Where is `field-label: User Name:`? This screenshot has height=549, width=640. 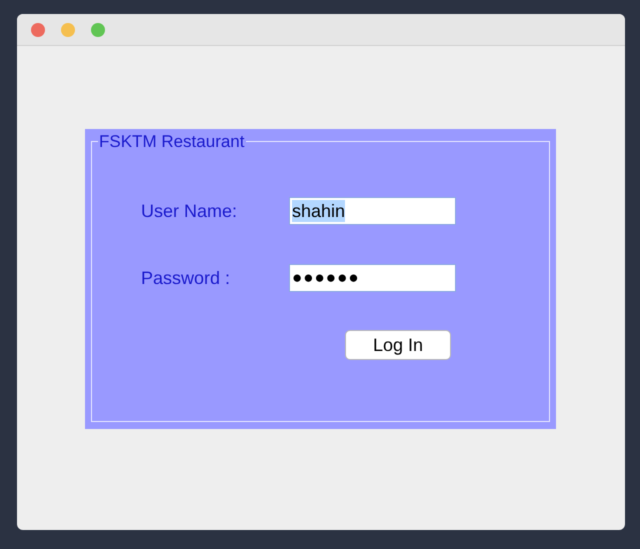
field-label: User Name: is located at coordinates (189, 211).